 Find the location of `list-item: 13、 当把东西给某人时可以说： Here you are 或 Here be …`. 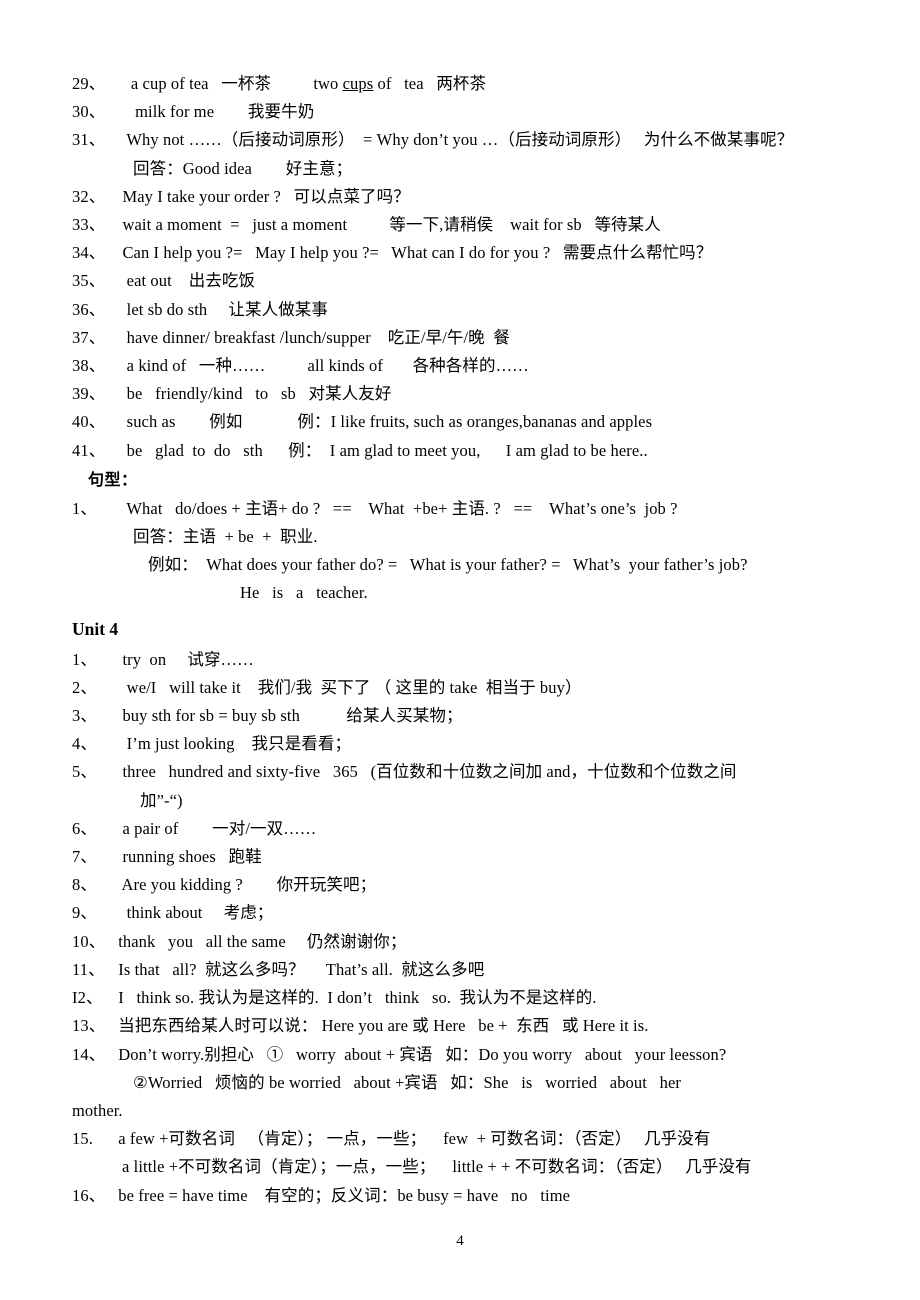

list-item: 13、 当把东西给某人时可以说： Here you are 或 Here be … is located at coordinates (467, 1026).